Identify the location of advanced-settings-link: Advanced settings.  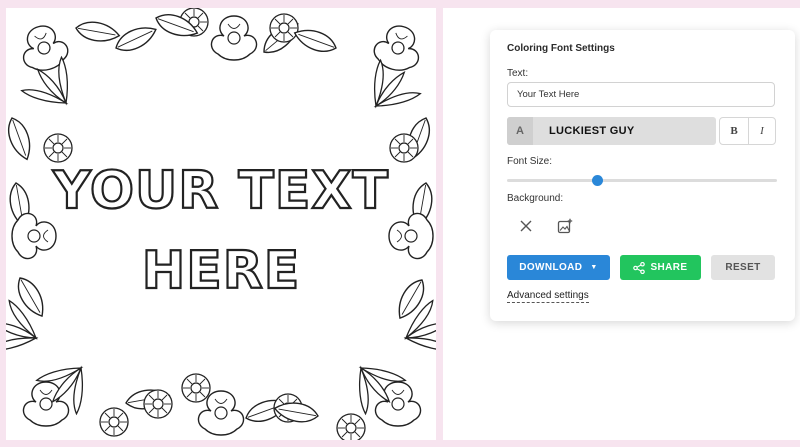
(548, 296).